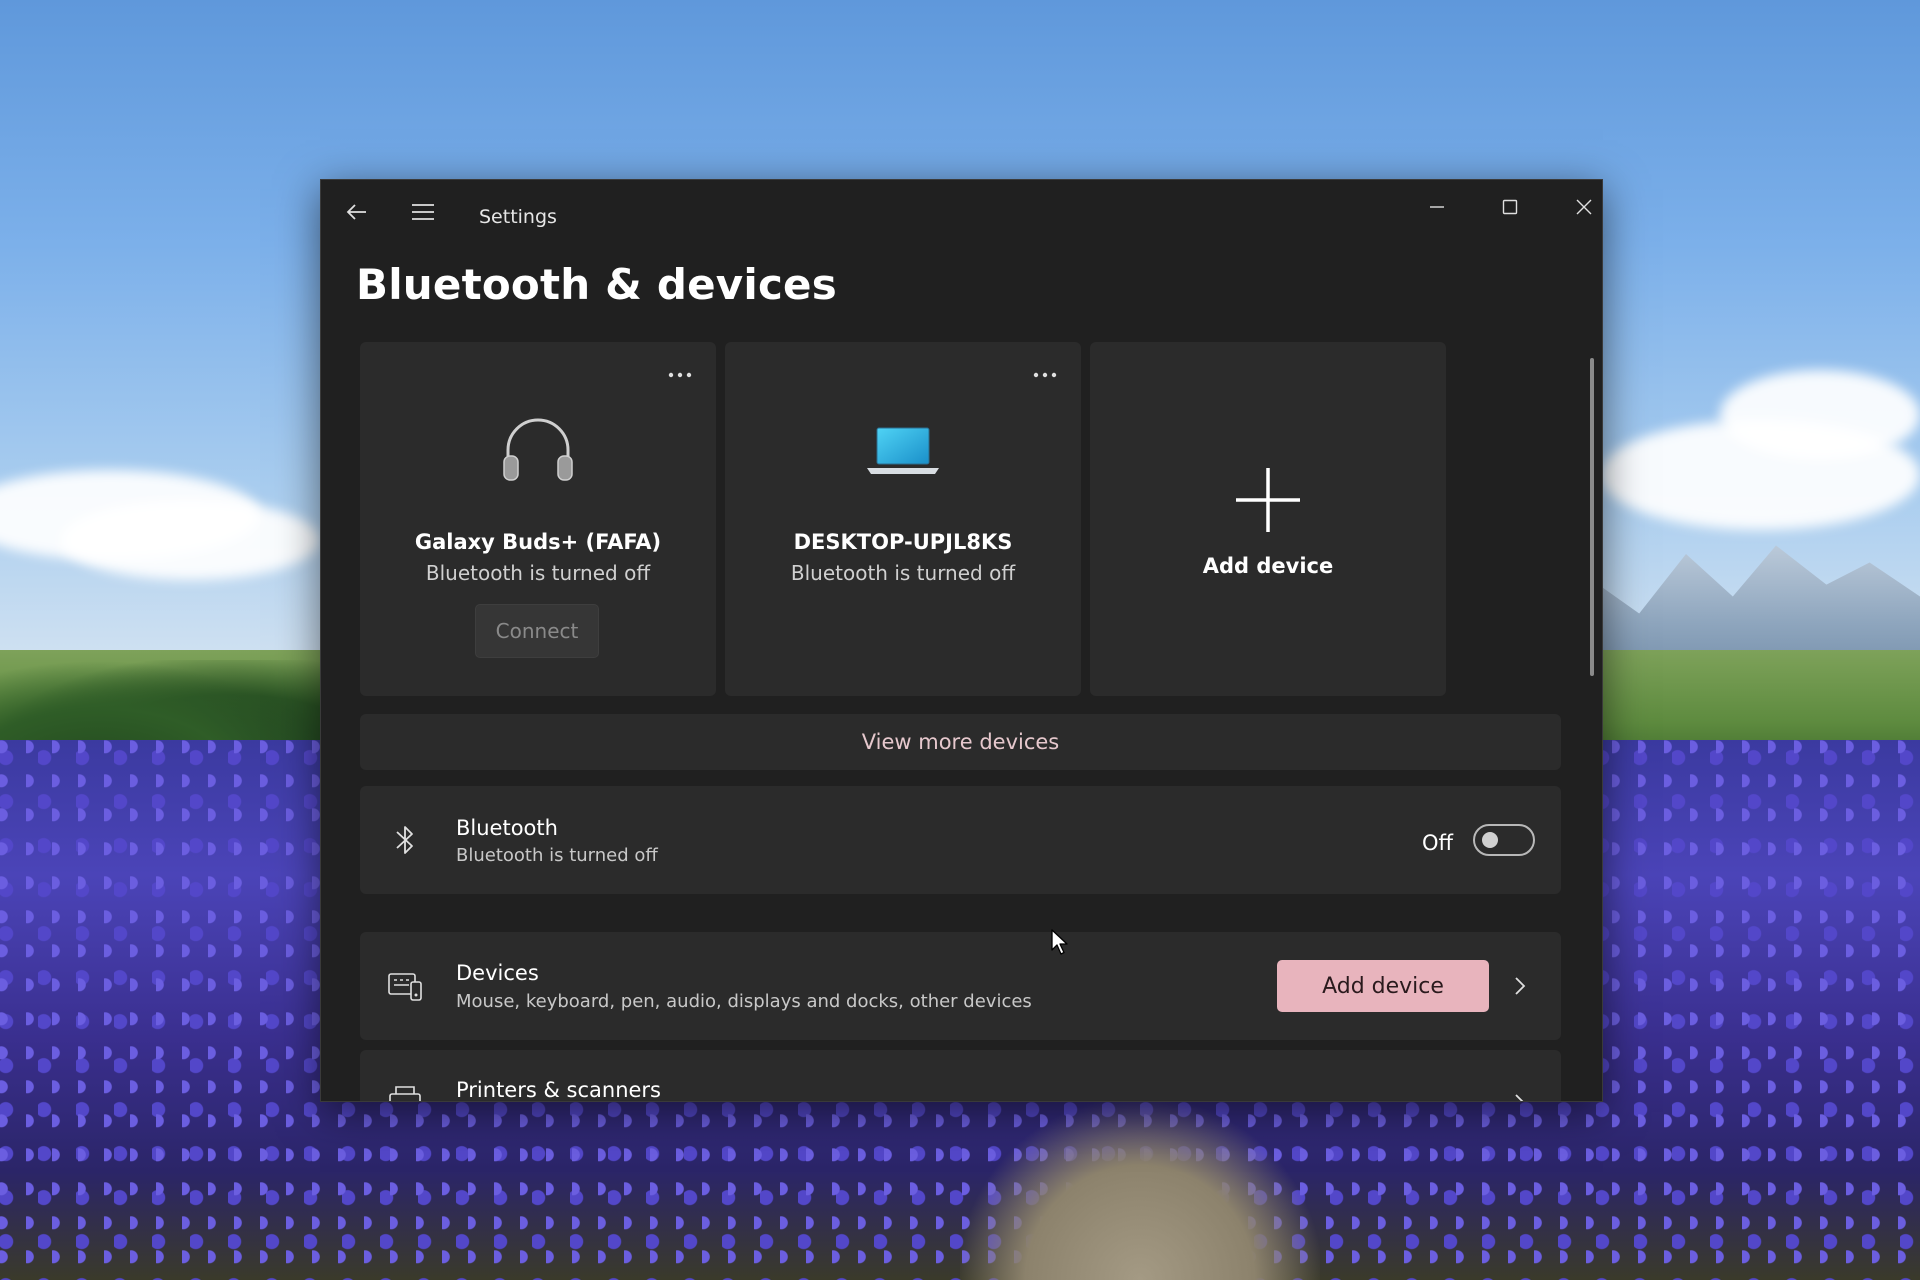 Image resolution: width=1920 pixels, height=1280 pixels. I want to click on app-title: Settings, so click(518, 217).